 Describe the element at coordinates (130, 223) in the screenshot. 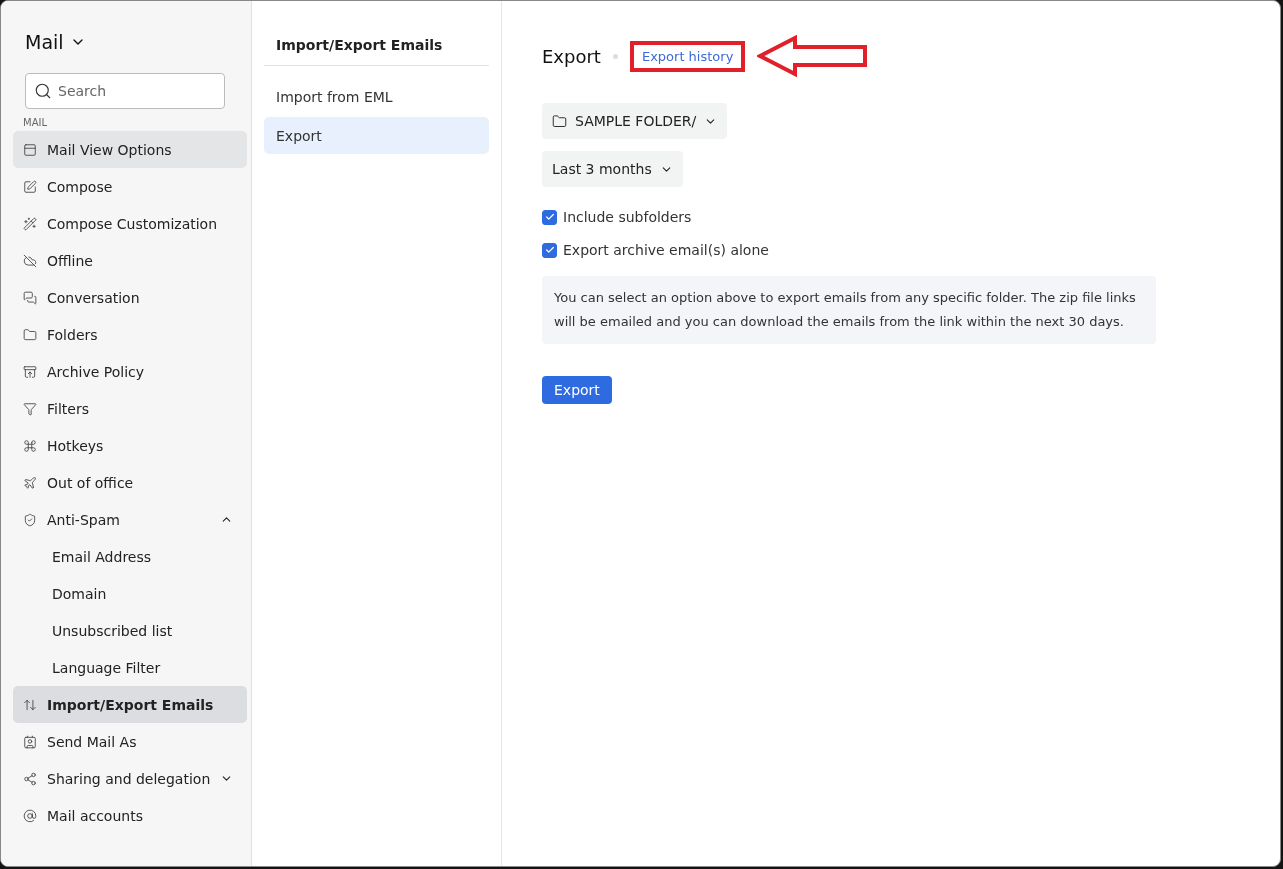

I see `sidebar-item: Compose Customization` at that location.